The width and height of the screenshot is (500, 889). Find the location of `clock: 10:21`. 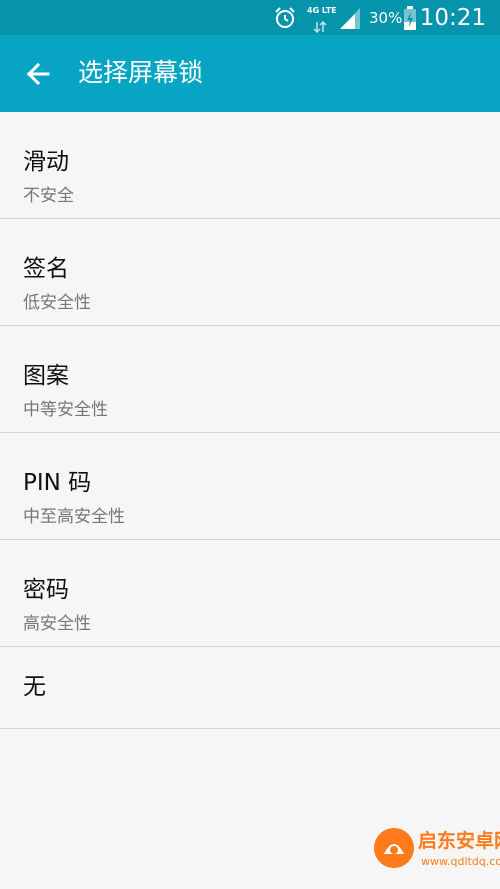

clock: 10:21 is located at coordinates (452, 18).